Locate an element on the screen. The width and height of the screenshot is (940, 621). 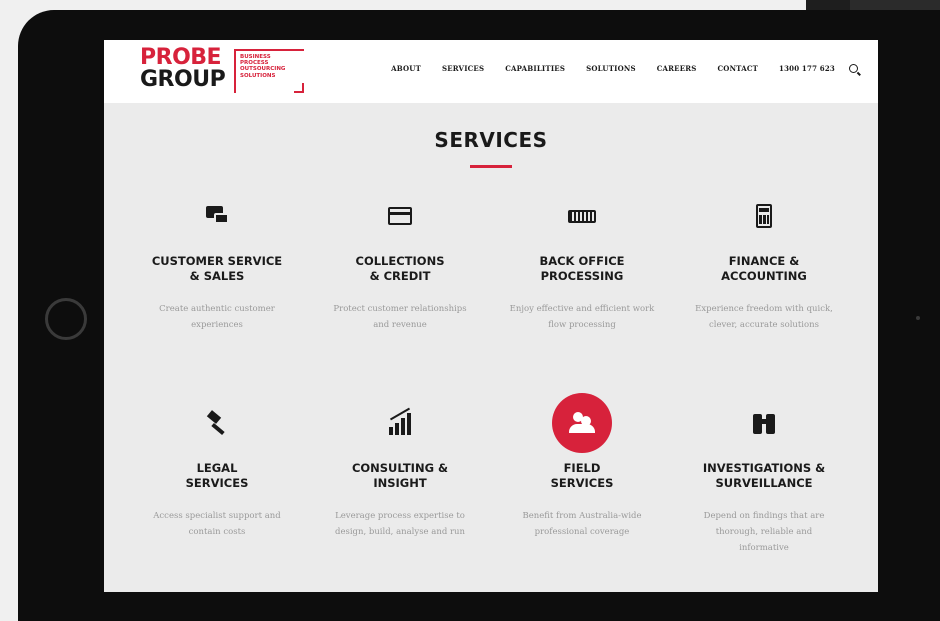
keyboard-icon is located at coordinates (582, 216).